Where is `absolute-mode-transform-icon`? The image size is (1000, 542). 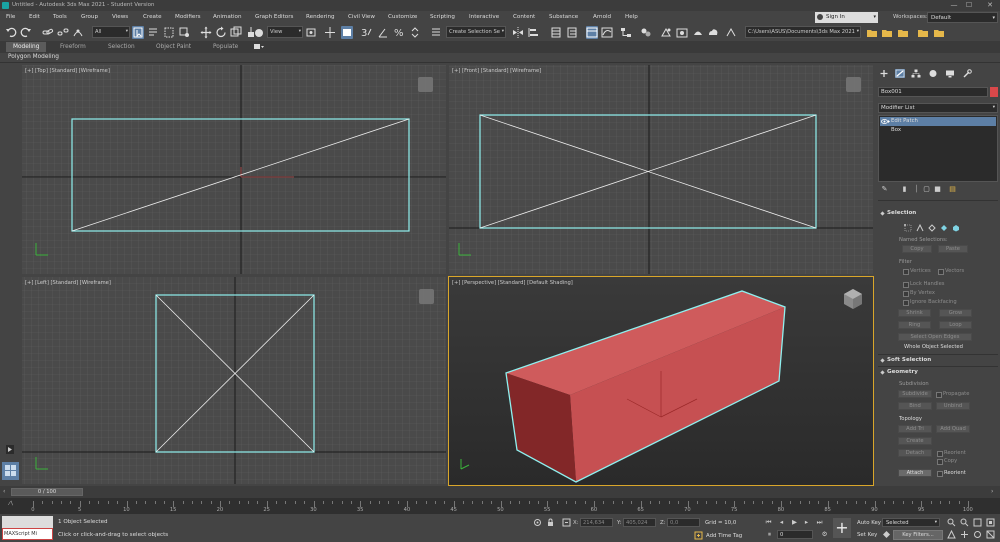
absolute-mode-transform-icon is located at coordinates (566, 522).